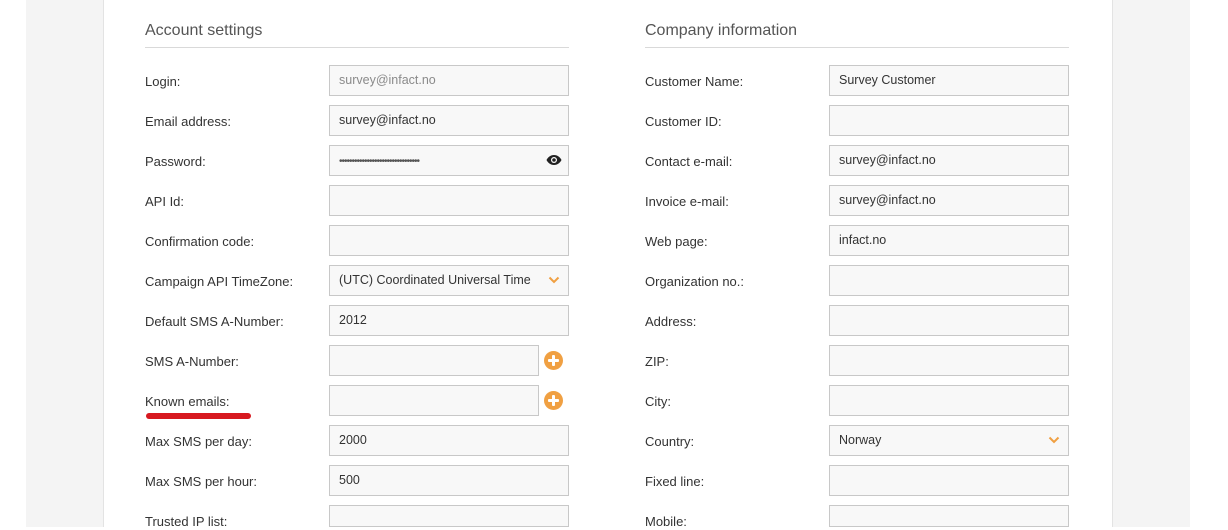 This screenshot has height=530, width=1228. Describe the element at coordinates (949, 400) in the screenshot. I see `city-field` at that location.